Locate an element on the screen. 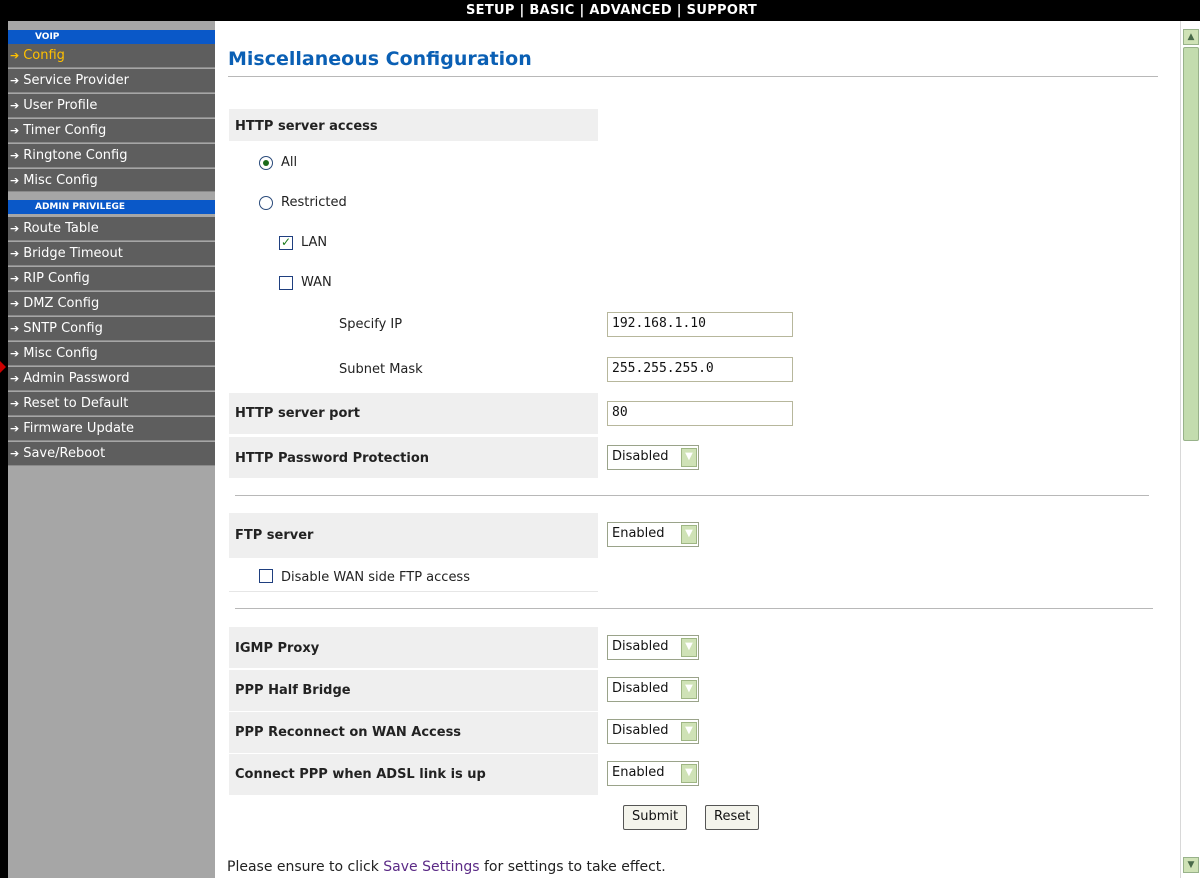 The image size is (1200, 878). vertical-scrollbar: ▲ ▼ is located at coordinates (1190, 449).